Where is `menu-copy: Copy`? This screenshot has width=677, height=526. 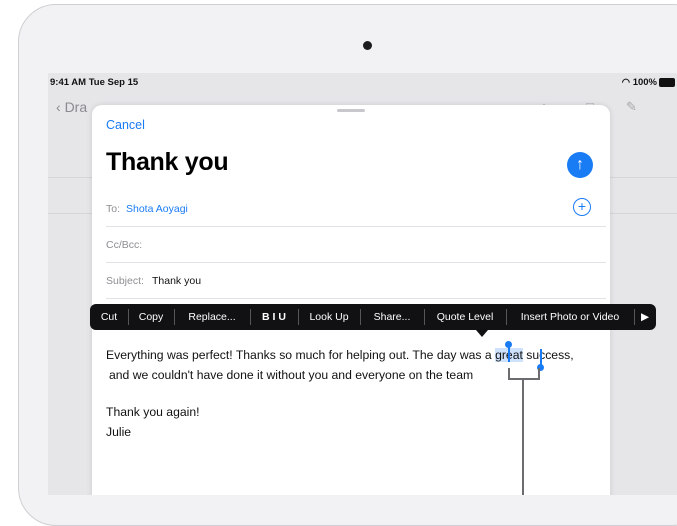 menu-copy: Copy is located at coordinates (151, 317).